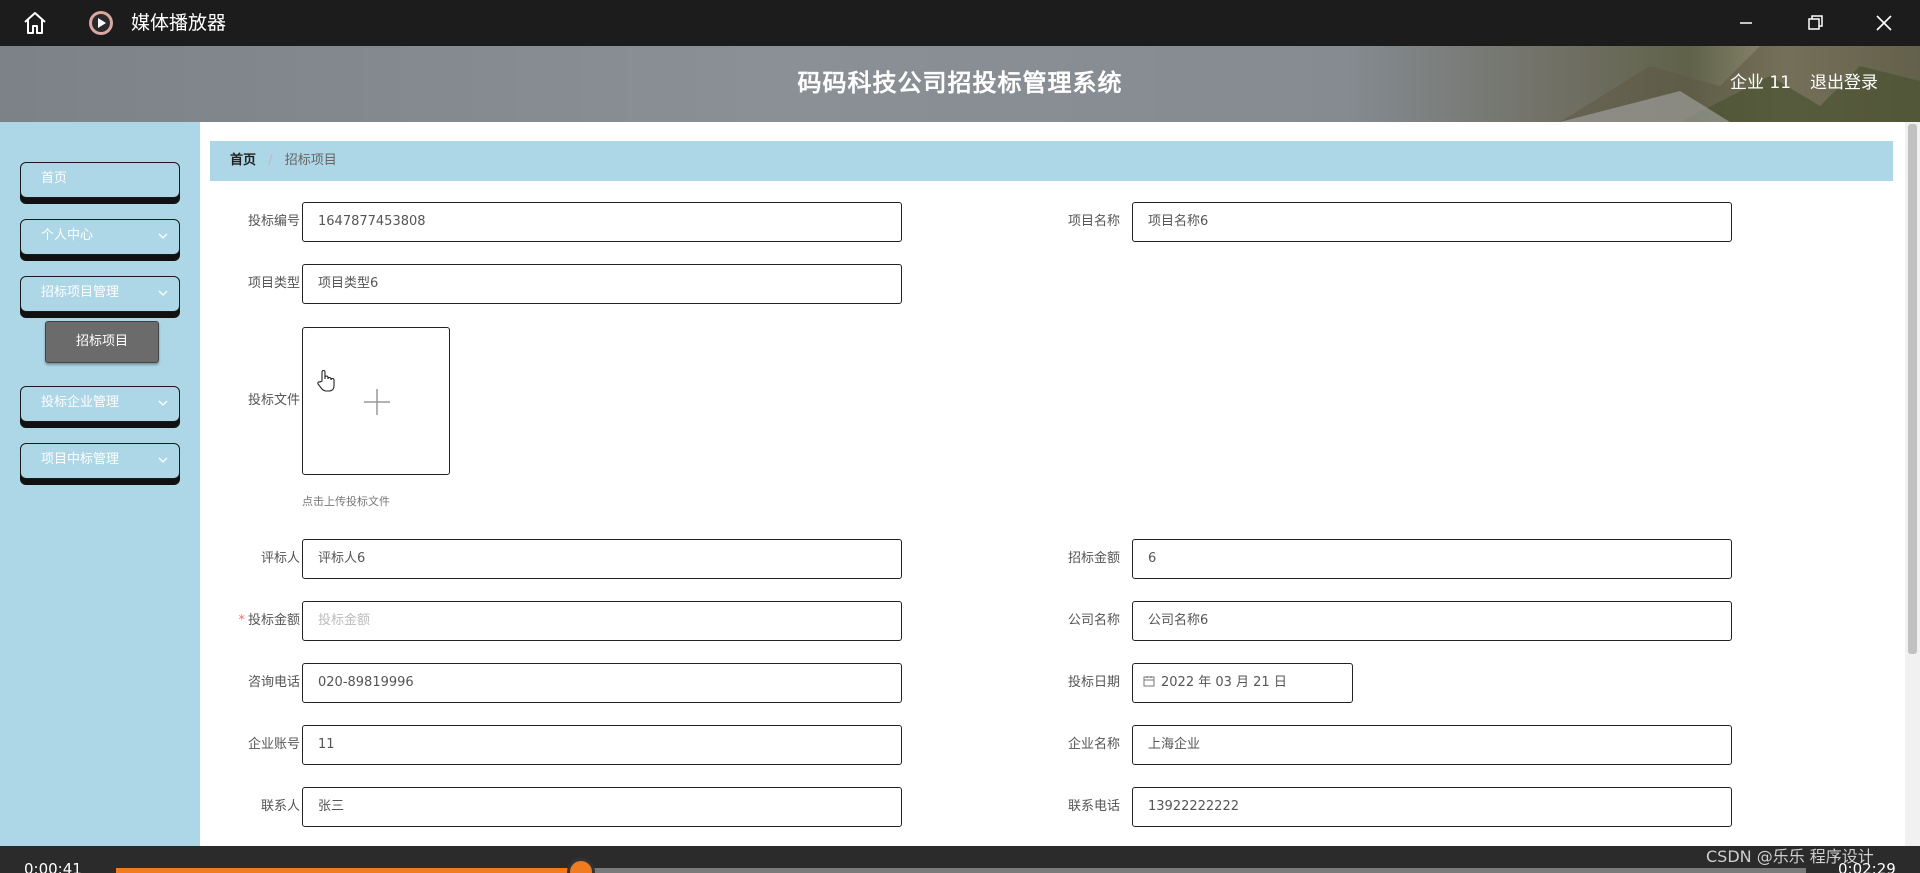  I want to click on contact-label: 联系人, so click(280, 806).